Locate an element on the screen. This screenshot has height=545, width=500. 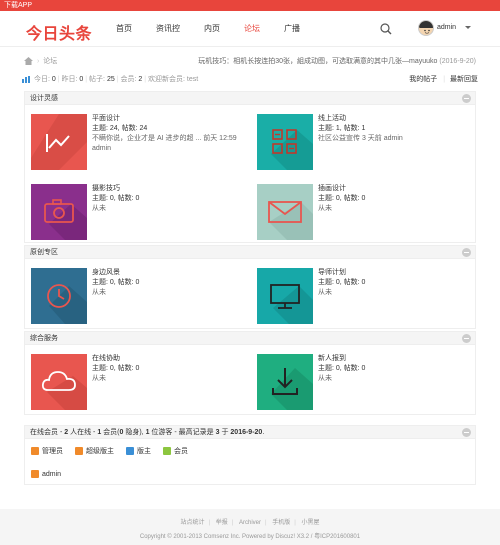
breadcrumb: › 论坛 is located at coordinates (40, 62).